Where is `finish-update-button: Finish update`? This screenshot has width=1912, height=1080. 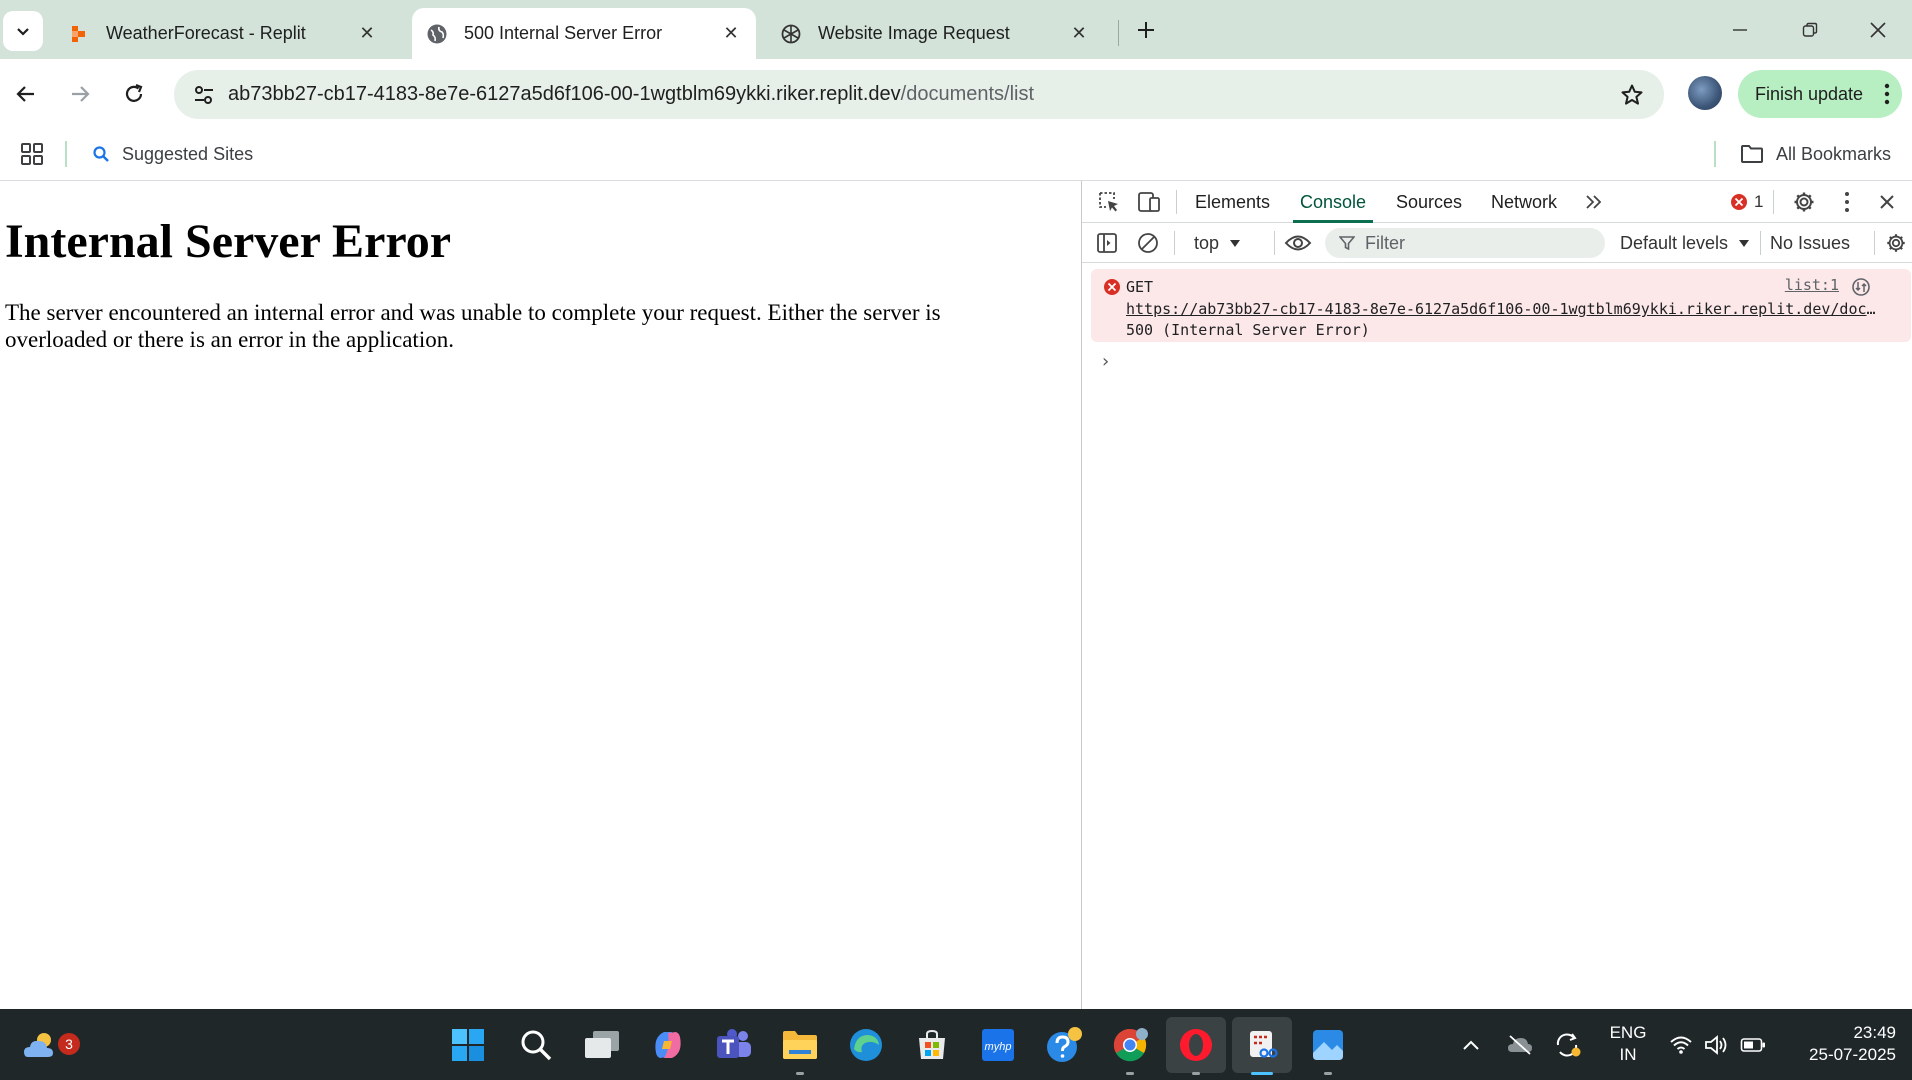
finish-update-button: Finish update is located at coordinates (1820, 94).